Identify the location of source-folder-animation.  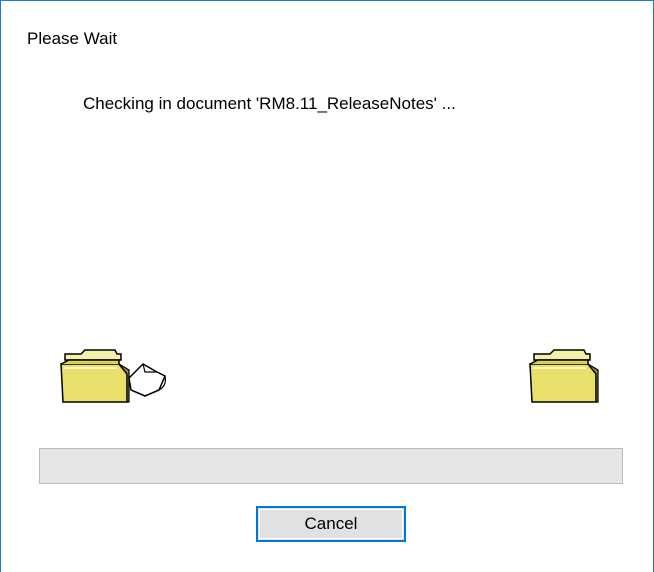
(115, 376).